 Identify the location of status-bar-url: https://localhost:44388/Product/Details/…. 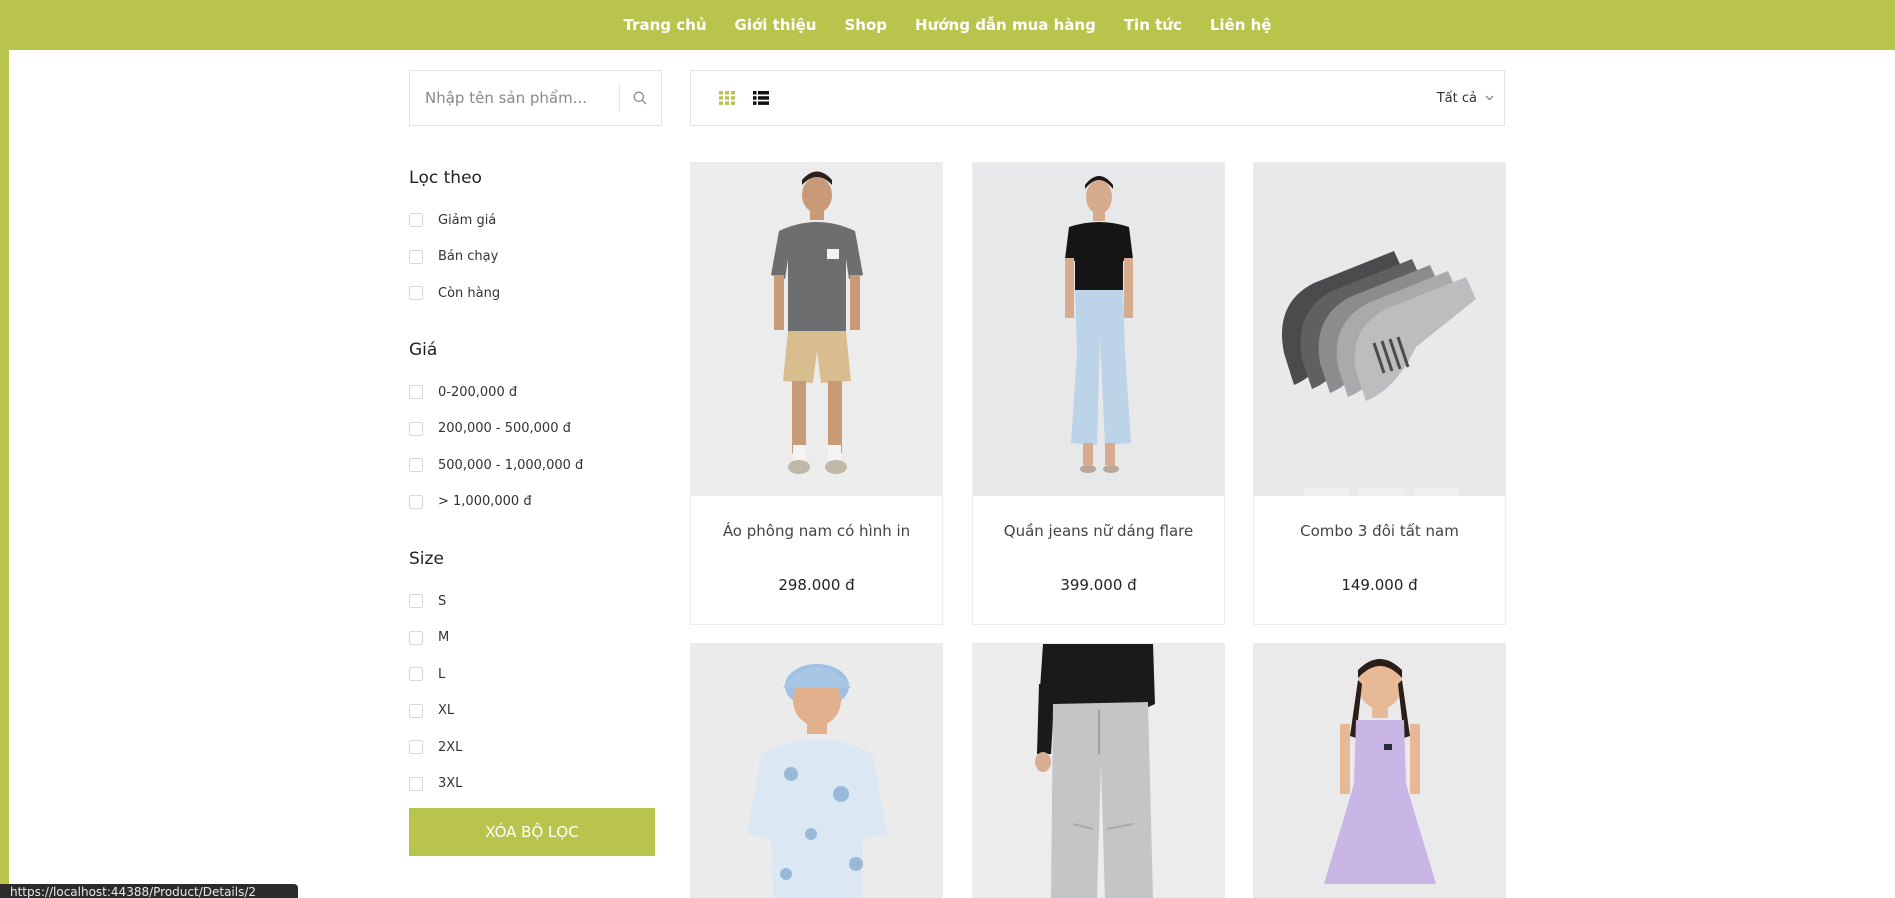
(149, 891).